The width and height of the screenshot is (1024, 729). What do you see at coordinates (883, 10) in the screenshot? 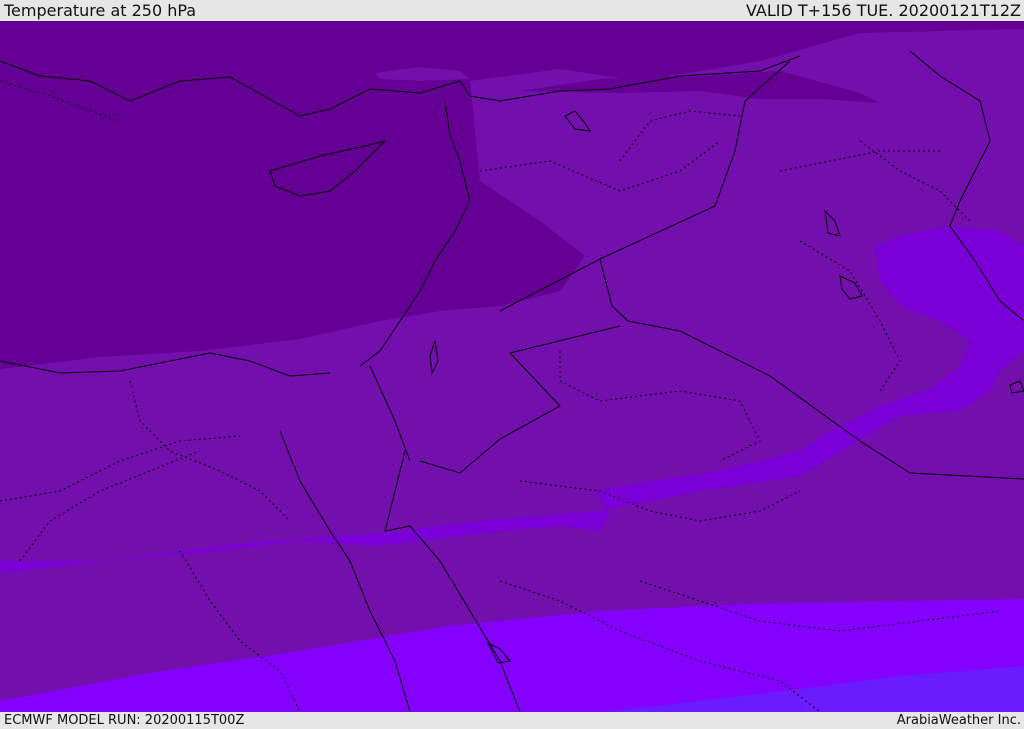
I see `valid-time: VALID T+156 TUE. 20200121T12Z` at bounding box center [883, 10].